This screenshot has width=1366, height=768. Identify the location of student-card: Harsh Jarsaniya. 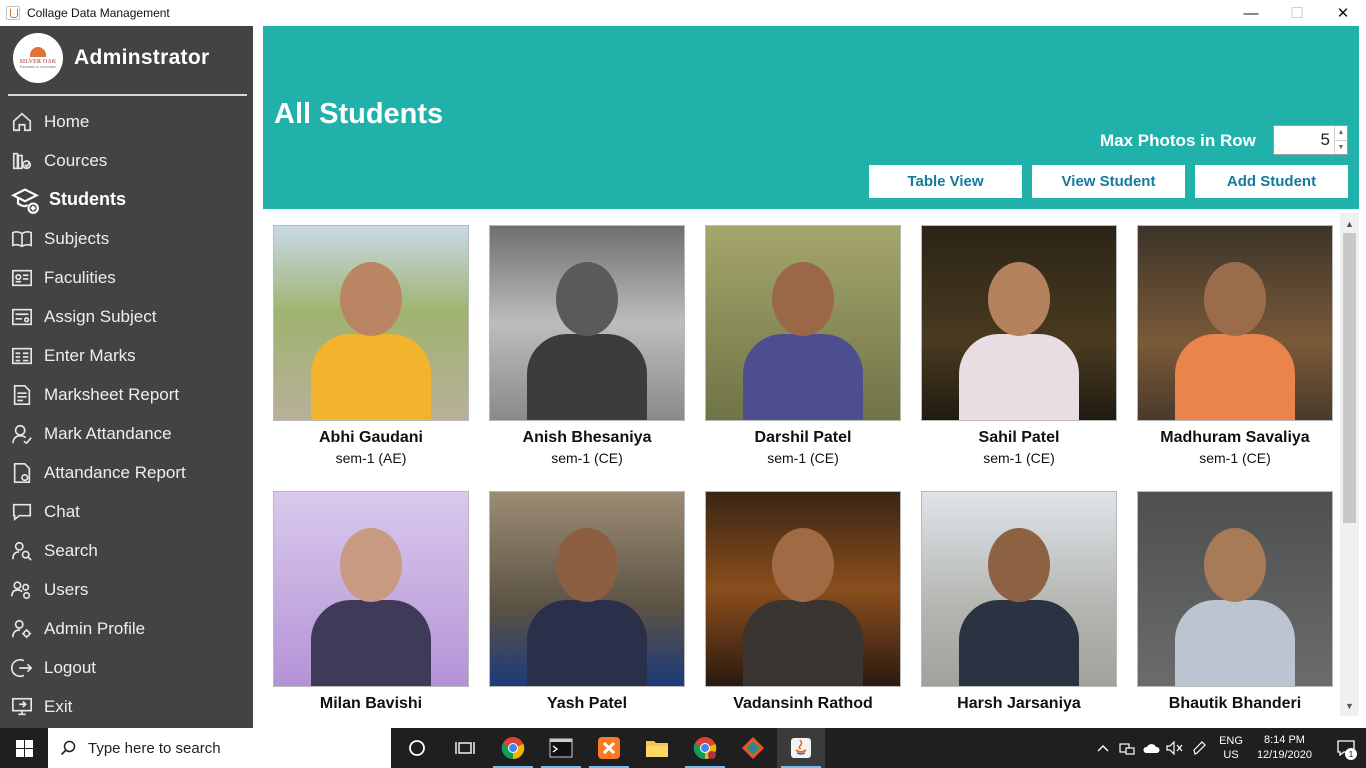
(1019, 603).